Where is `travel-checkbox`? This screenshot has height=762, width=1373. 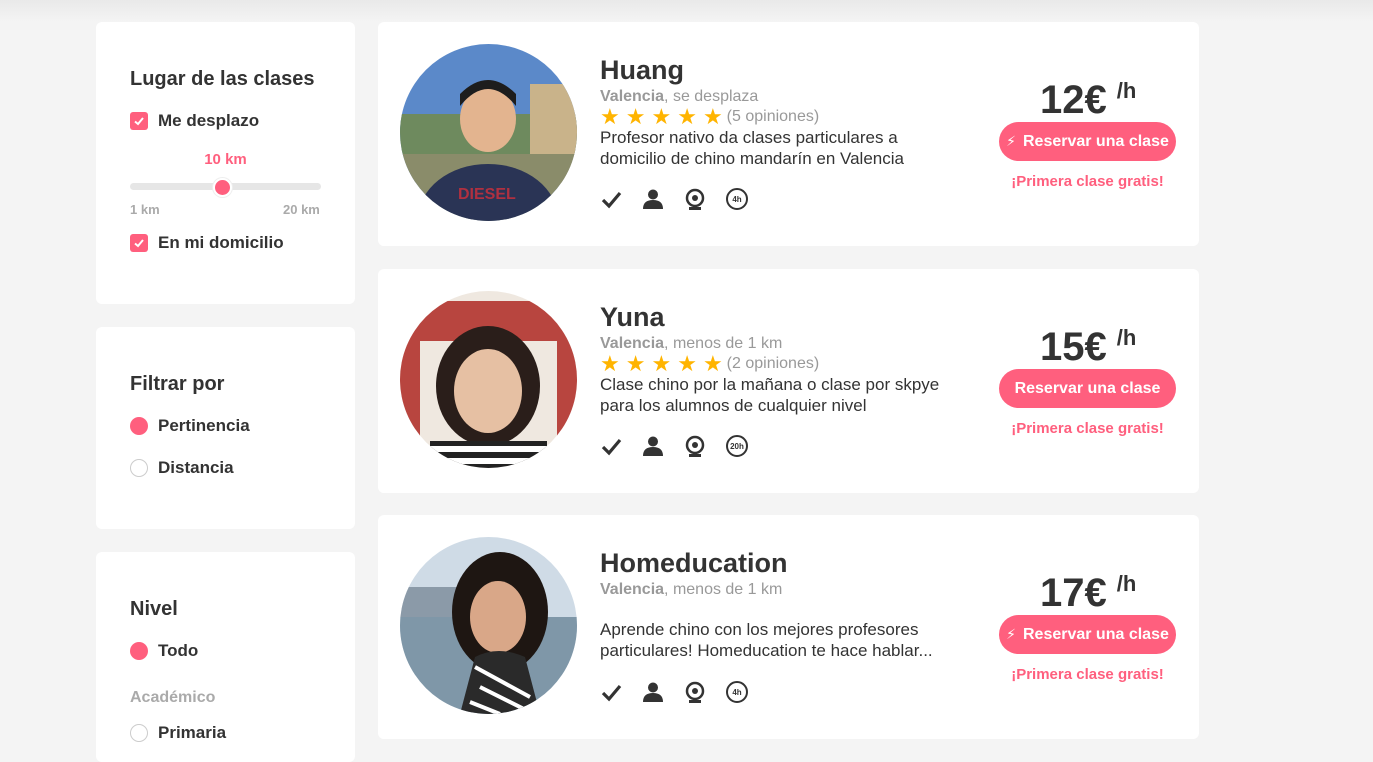 travel-checkbox is located at coordinates (139, 121).